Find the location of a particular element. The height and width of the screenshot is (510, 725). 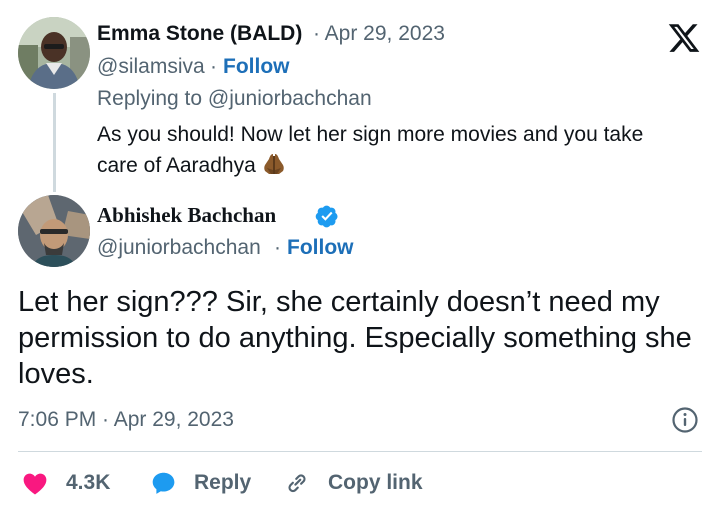

like-count: 4.3K is located at coordinates (88, 482).